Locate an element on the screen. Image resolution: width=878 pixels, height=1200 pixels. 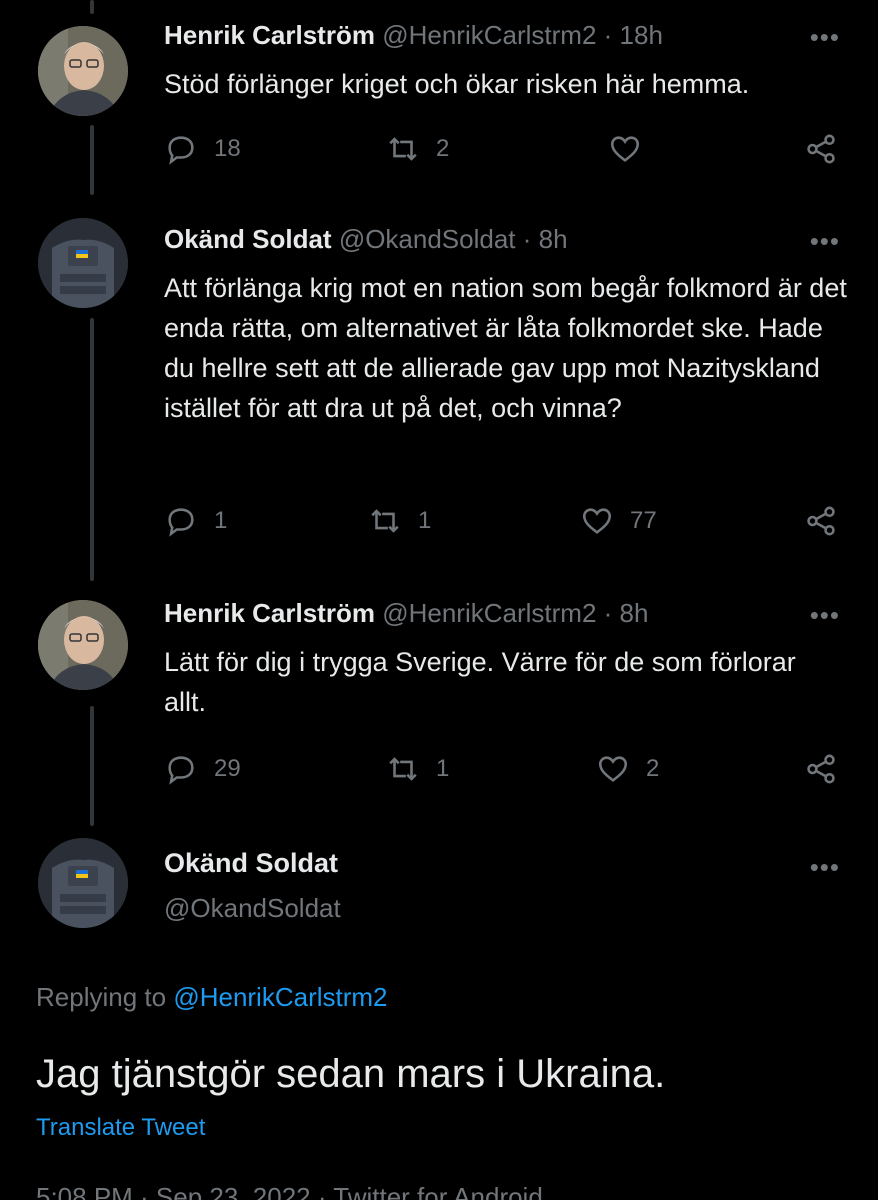
translate-tweet-link: Translate Tweet is located at coordinates (120, 1128).